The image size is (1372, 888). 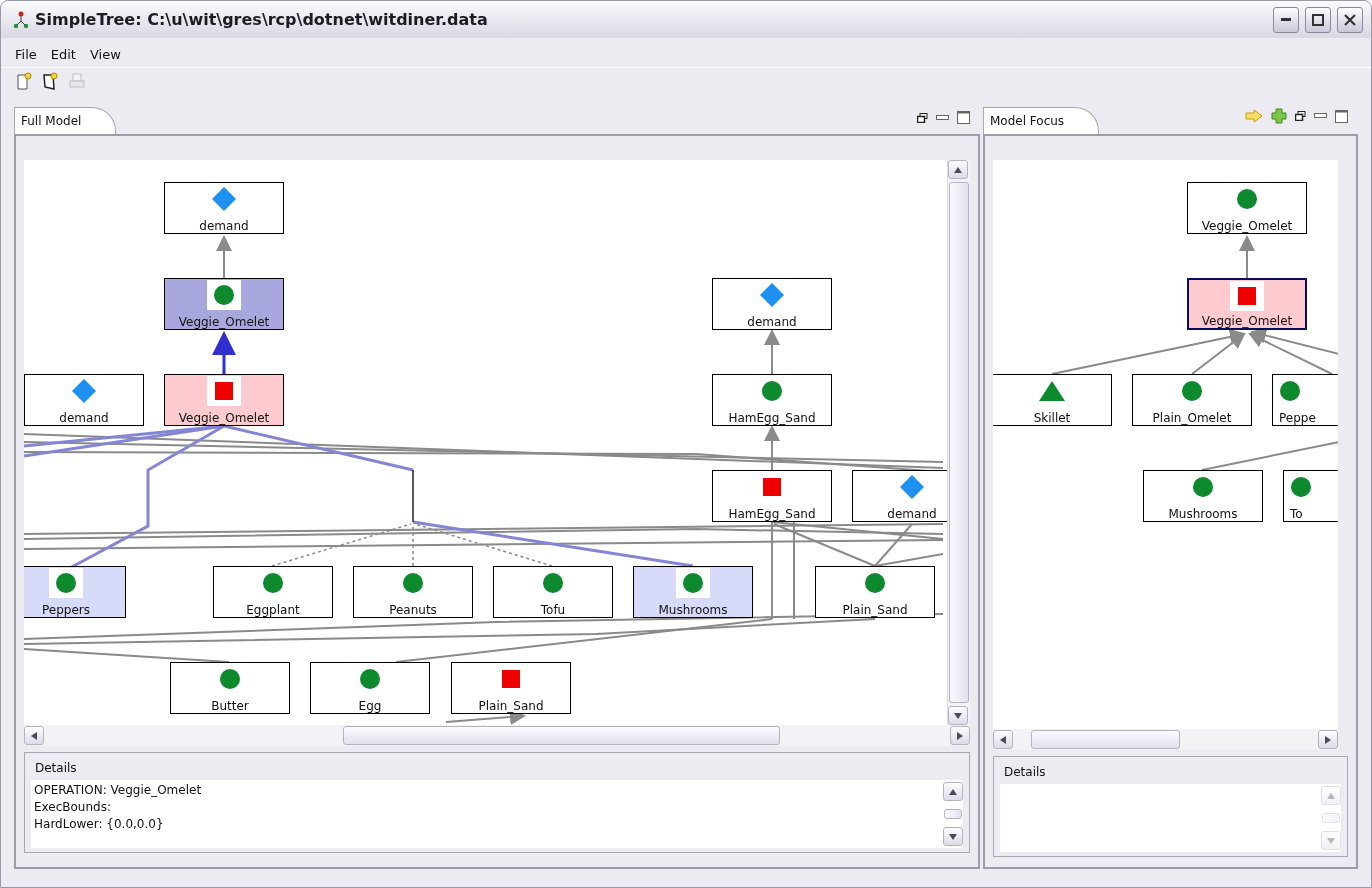 I want to click on toolbar-button, so click(x=51, y=80).